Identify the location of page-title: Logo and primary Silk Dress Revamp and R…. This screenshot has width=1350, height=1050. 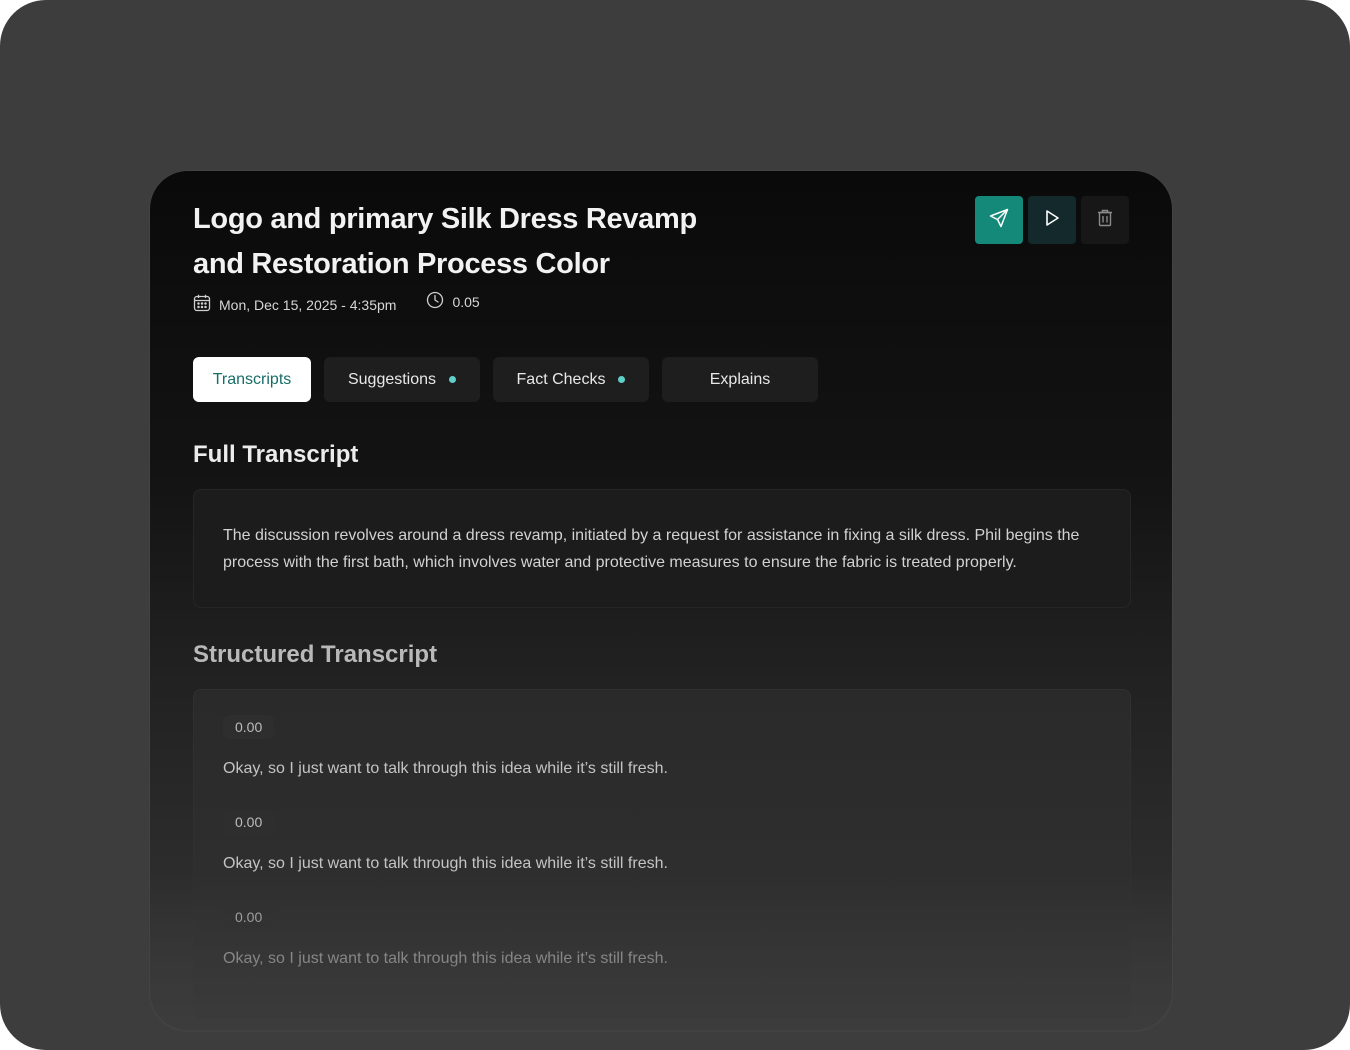
(445, 241).